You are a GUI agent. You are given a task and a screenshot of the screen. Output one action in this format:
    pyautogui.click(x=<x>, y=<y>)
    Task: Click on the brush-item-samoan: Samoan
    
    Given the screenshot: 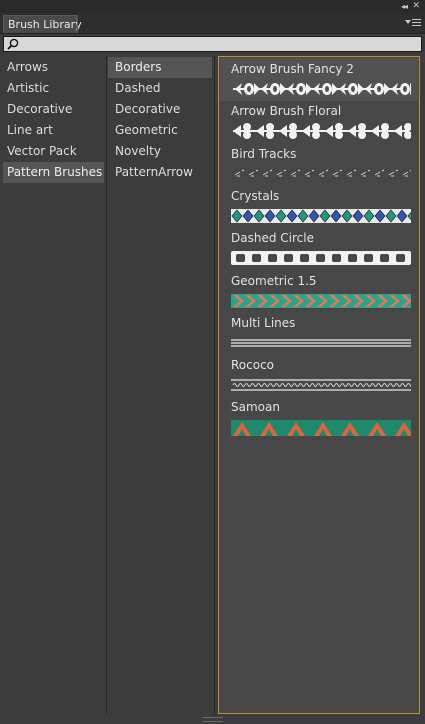 What is the action you would take?
    pyautogui.click(x=319, y=417)
    